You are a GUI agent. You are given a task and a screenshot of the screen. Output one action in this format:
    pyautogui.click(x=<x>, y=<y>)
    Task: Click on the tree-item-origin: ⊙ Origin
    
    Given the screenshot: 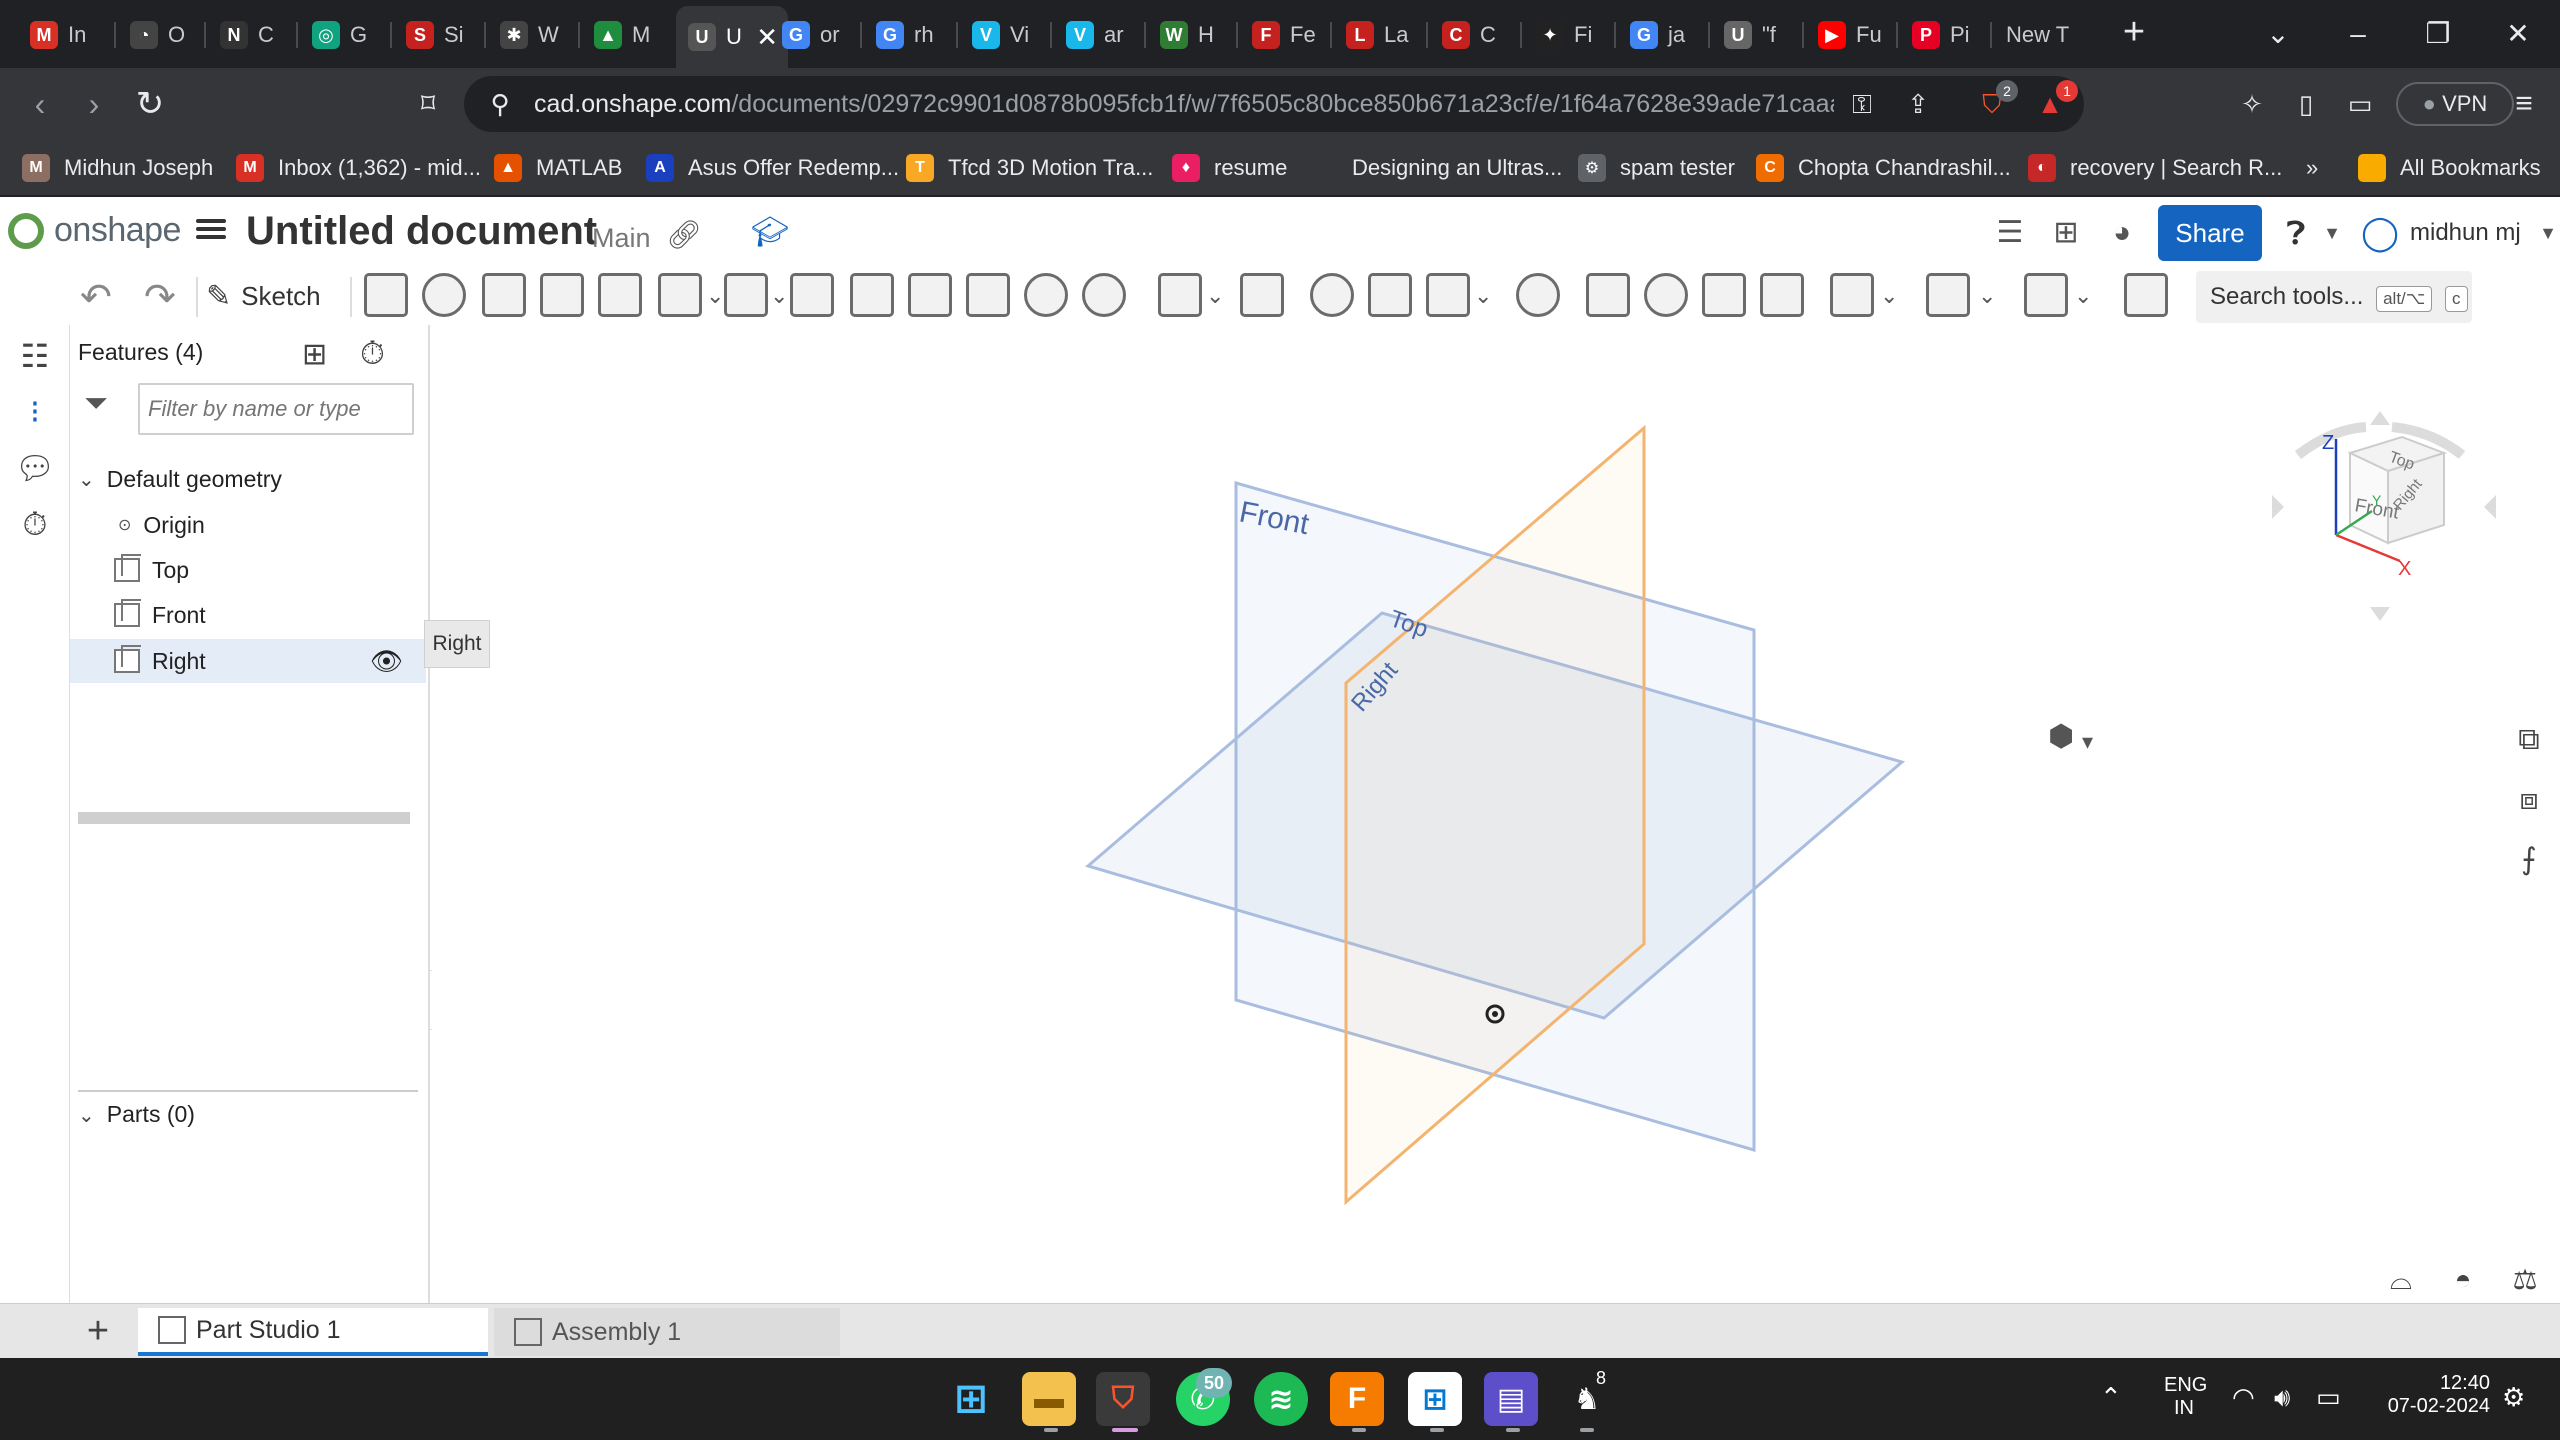 What is the action you would take?
    pyautogui.click(x=249, y=525)
    